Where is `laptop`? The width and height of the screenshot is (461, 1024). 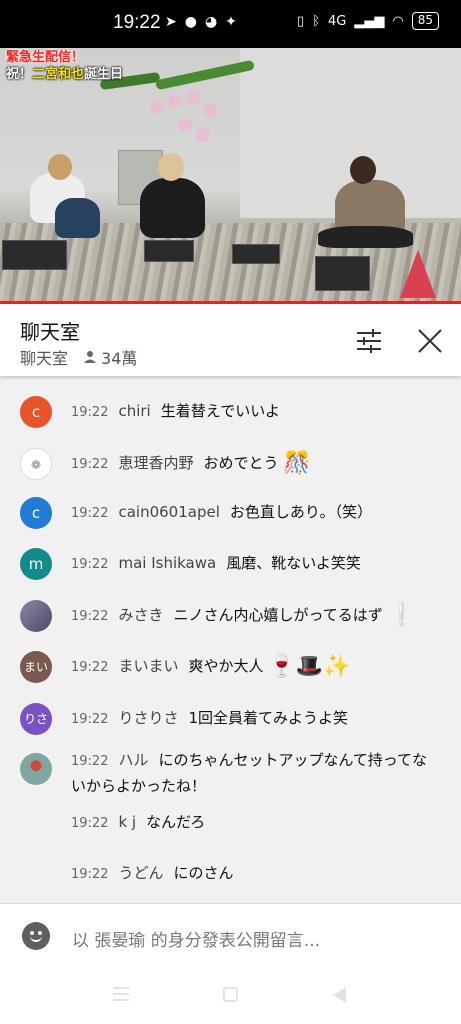 laptop is located at coordinates (34, 255).